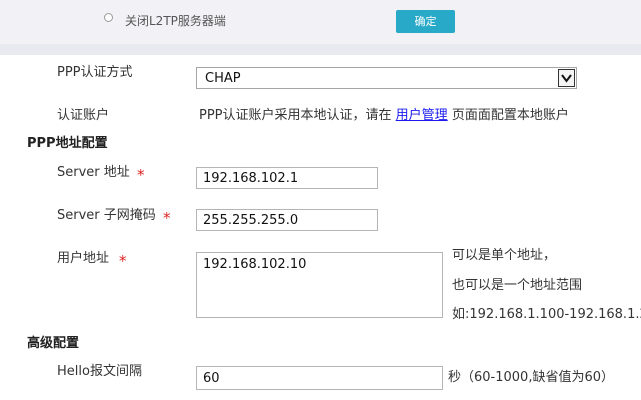 The height and width of the screenshot is (400, 641). I want to click on auth-account-suffix: 页面面配置本地账户, so click(510, 115).